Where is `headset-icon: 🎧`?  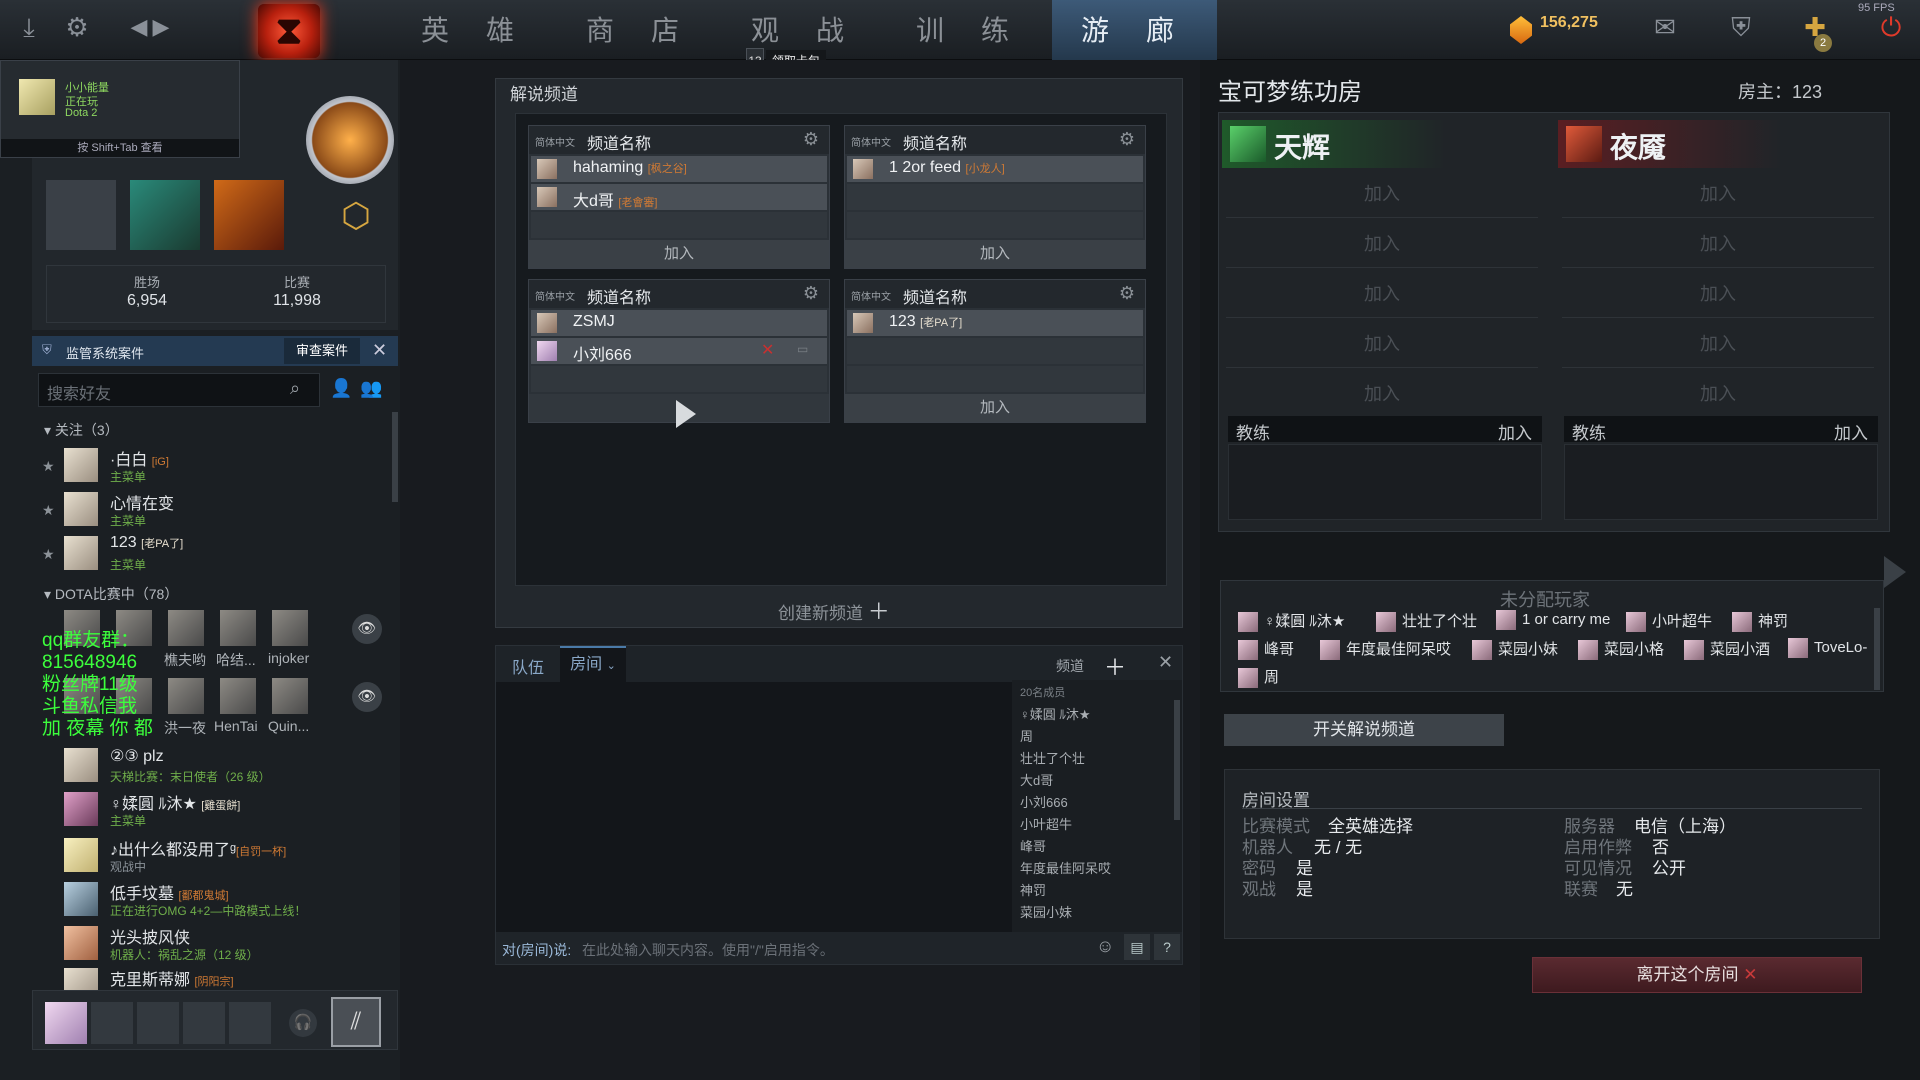
headset-icon: 🎧 is located at coordinates (303, 1023).